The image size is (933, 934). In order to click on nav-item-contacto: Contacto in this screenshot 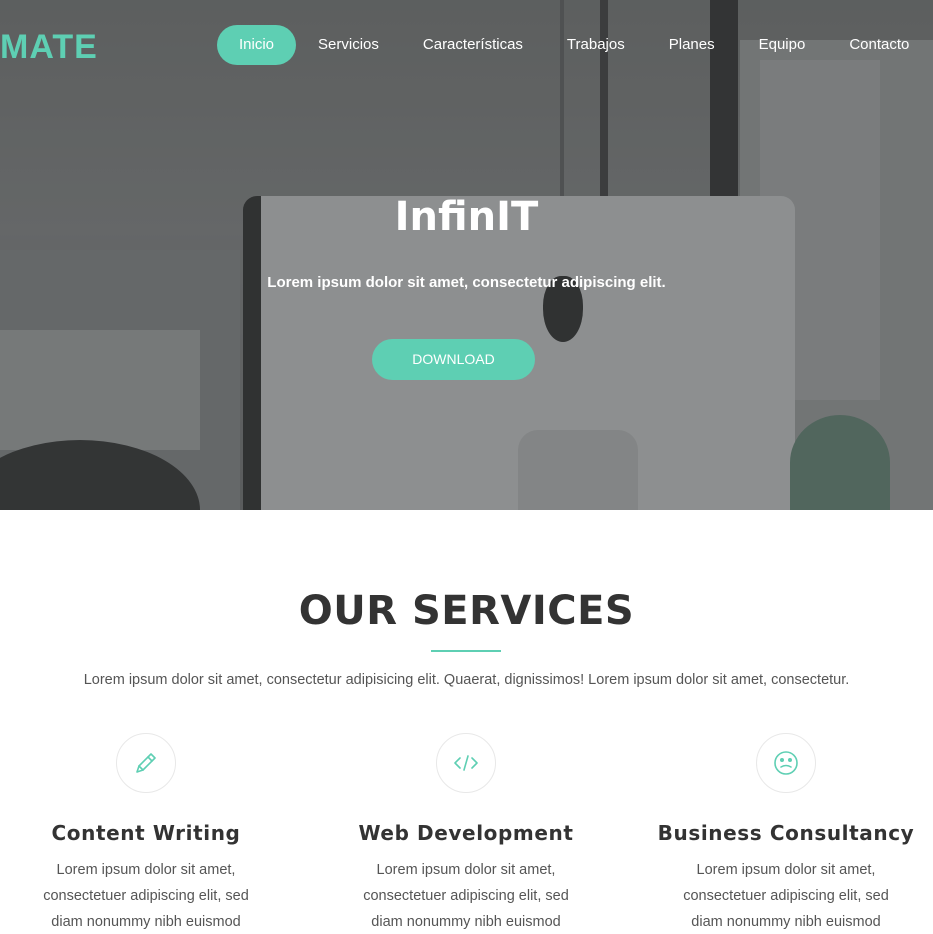, I will do `click(879, 45)`.